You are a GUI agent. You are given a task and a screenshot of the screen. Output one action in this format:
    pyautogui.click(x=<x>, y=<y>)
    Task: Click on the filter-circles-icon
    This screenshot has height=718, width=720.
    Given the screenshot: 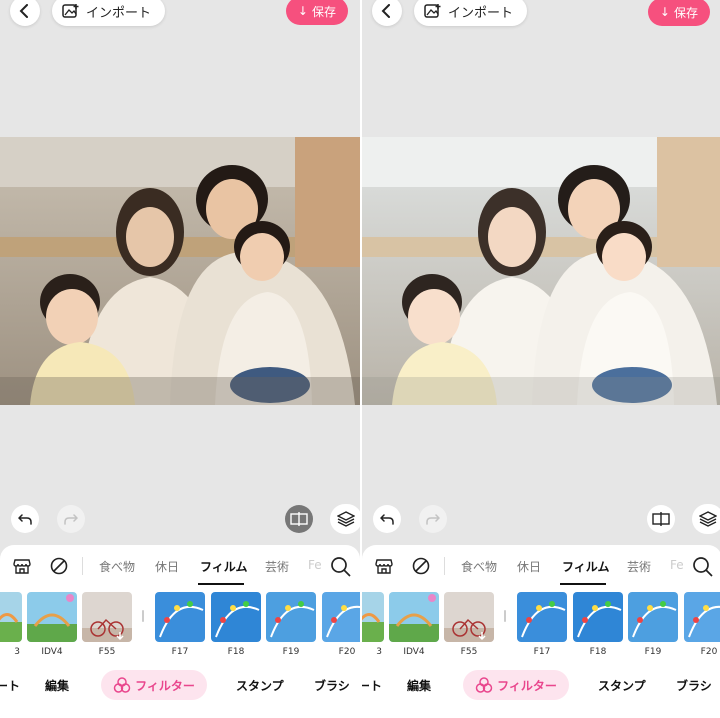 What is the action you would take?
    pyautogui.click(x=122, y=685)
    